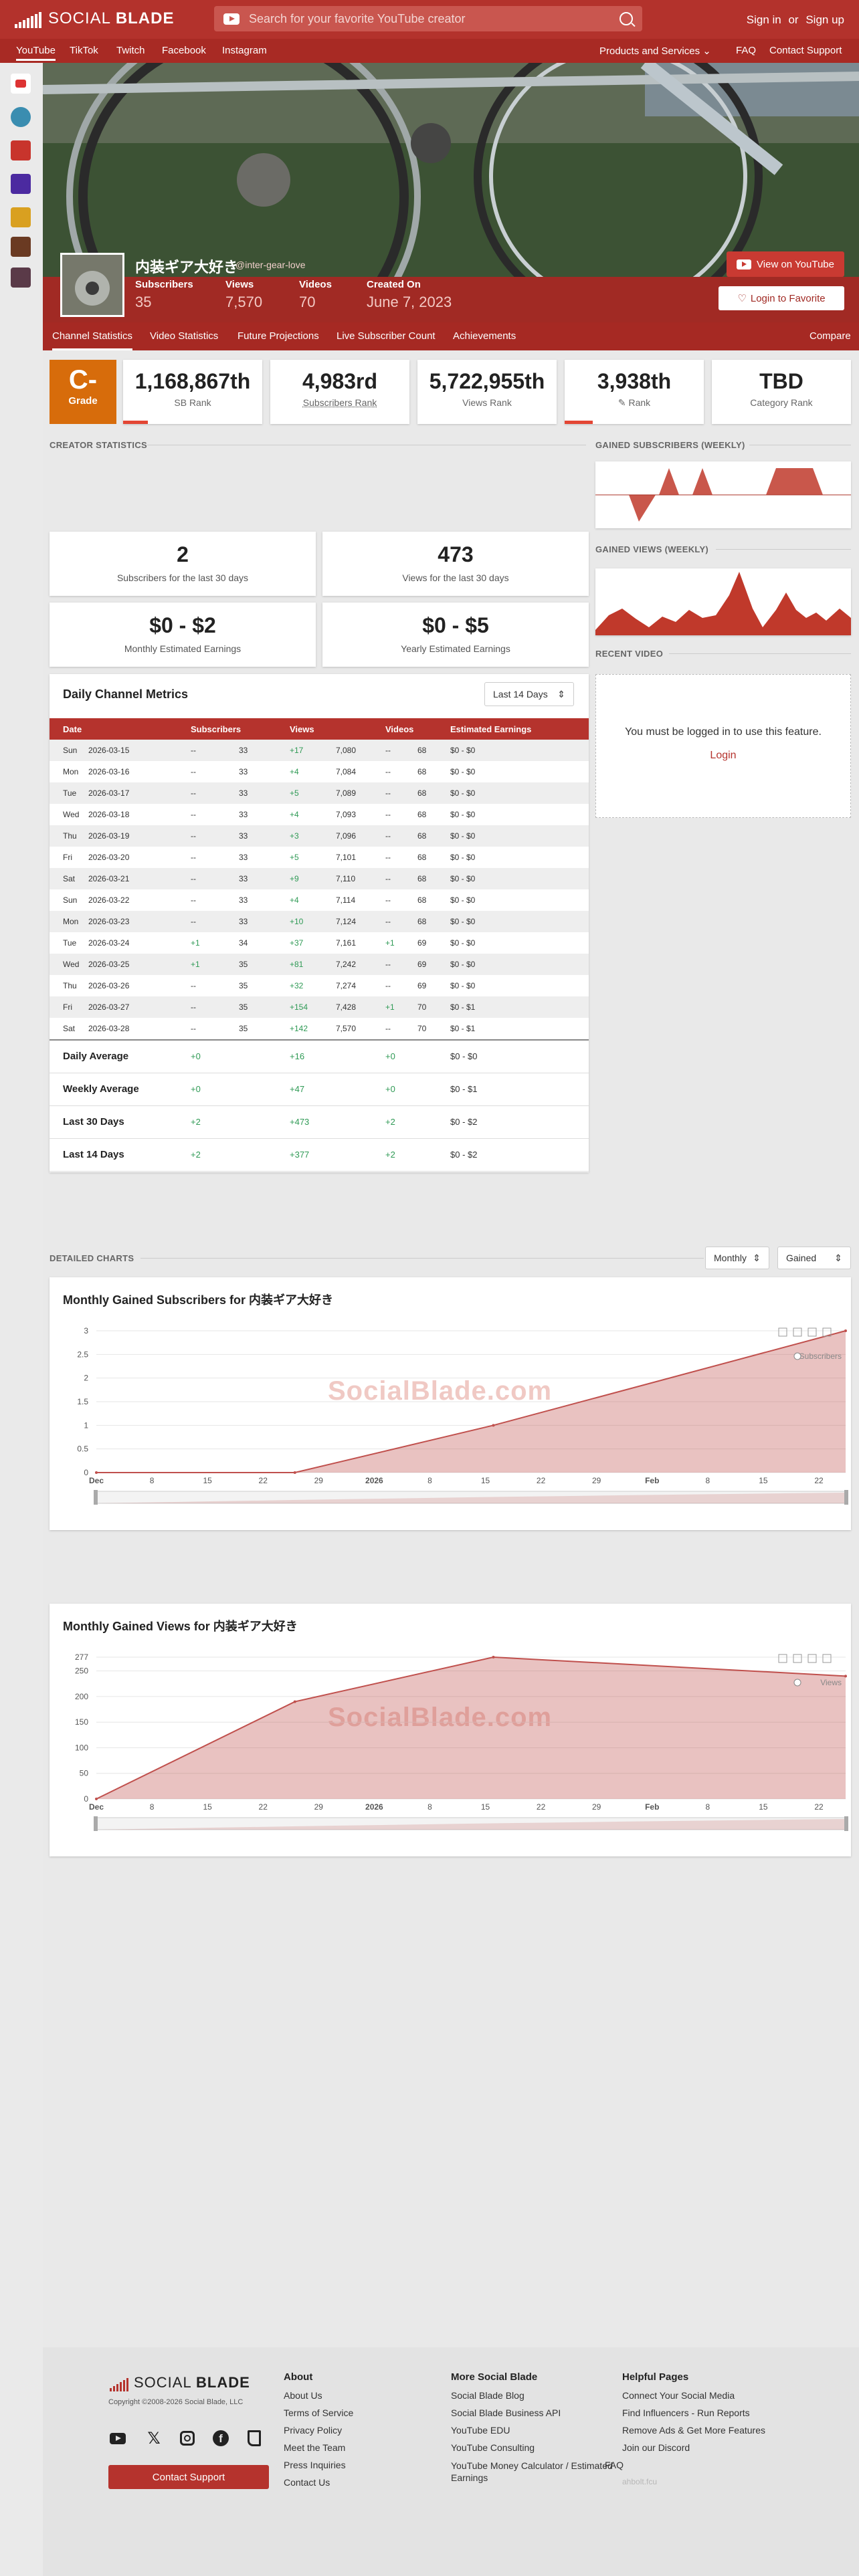 This screenshot has width=859, height=2576. What do you see at coordinates (192, 2382) in the screenshot?
I see `footer-logo-text: SOCIAL BLADE` at bounding box center [192, 2382].